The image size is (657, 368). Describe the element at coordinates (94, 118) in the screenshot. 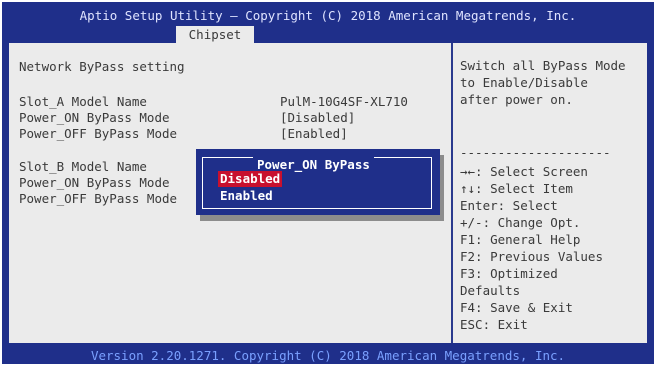

I see `slot-a-power-on-label: Power_ON ByPass Mode` at that location.